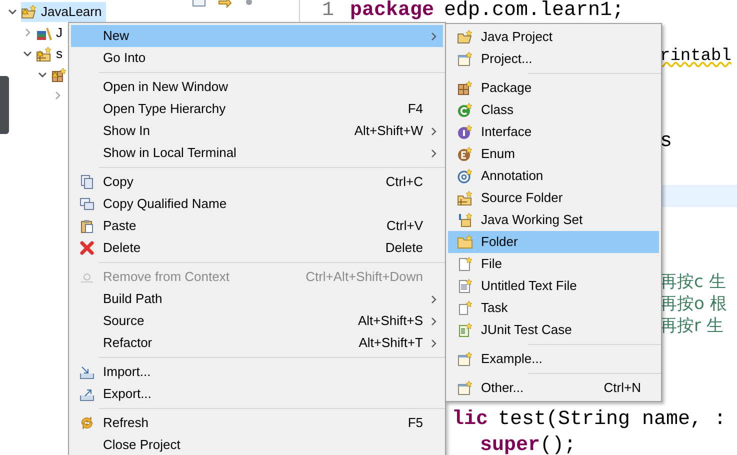  What do you see at coordinates (257, 109) in the screenshot?
I see `menu-item: Open Type Hierarchy F4` at bounding box center [257, 109].